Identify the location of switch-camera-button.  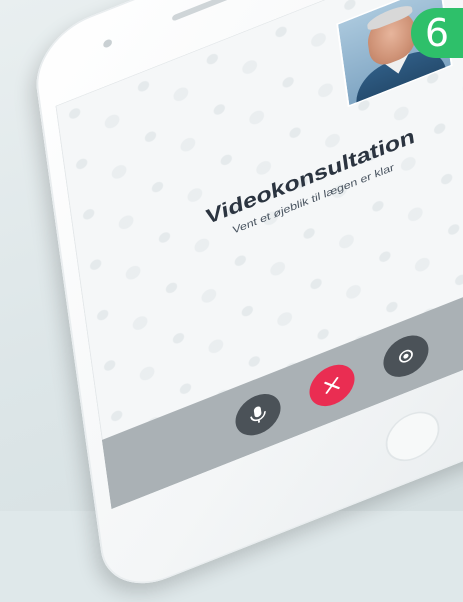
(406, 356).